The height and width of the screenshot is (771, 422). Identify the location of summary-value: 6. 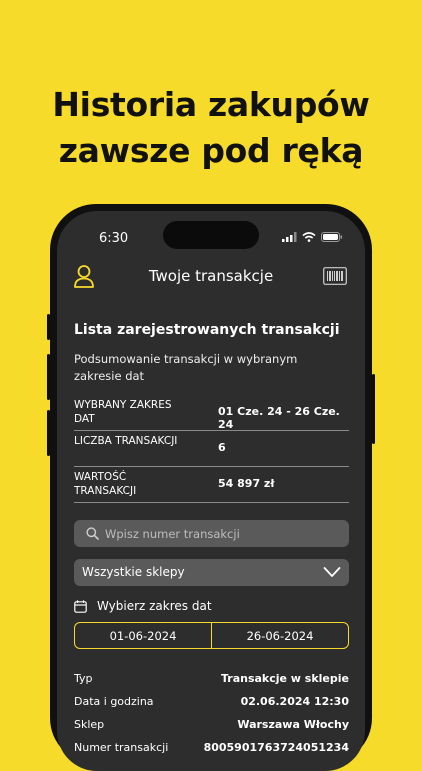
(222, 447).